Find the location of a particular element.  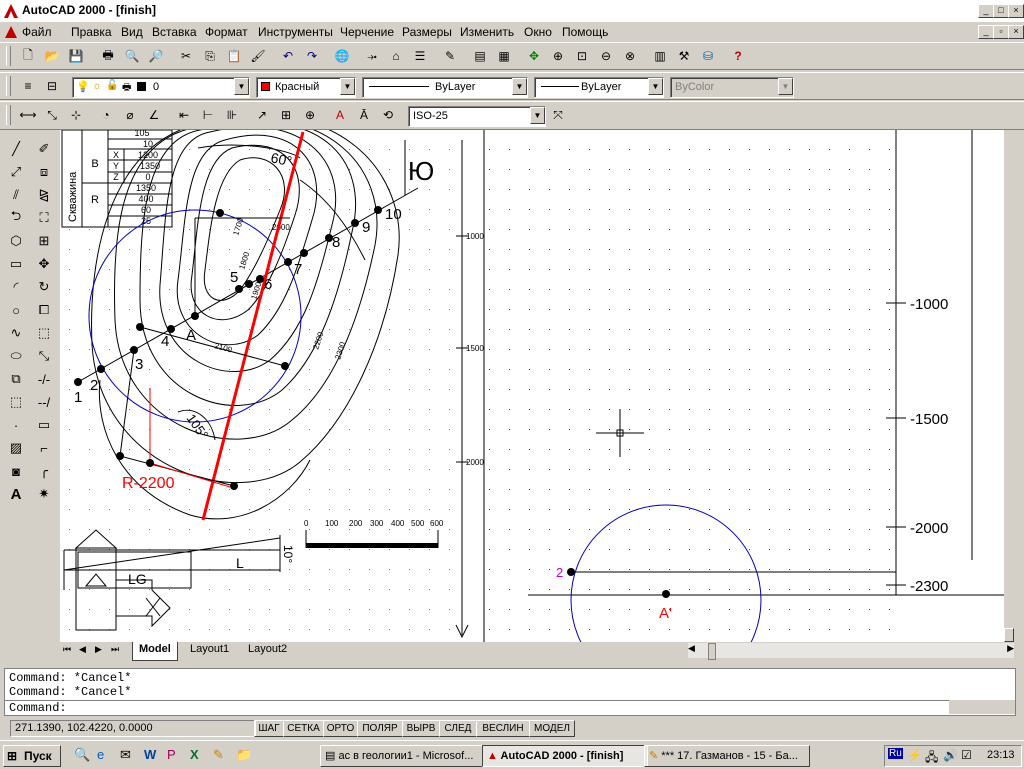

task-autocad: ▲ AutoCAD 2000 - [finish] is located at coordinates (565, 756).